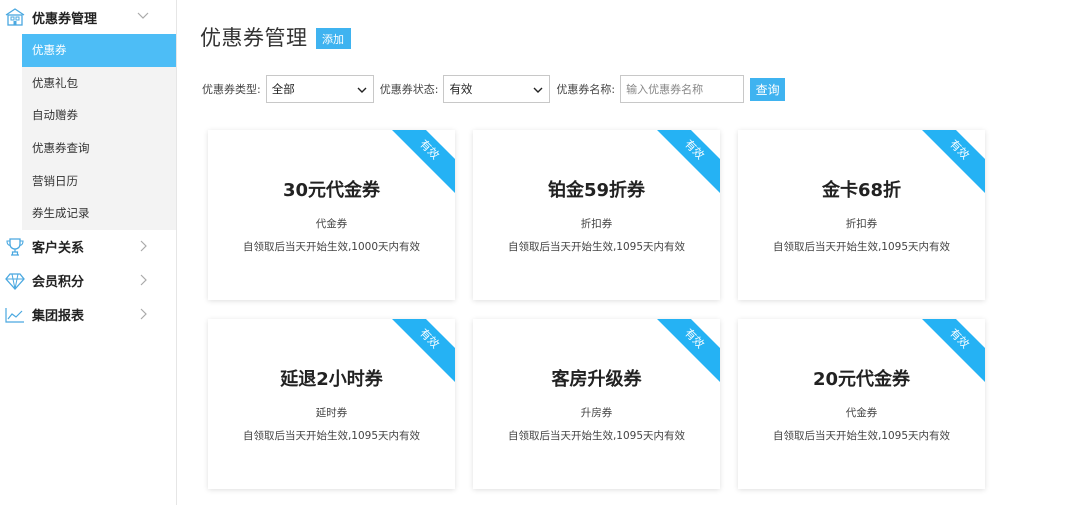 This screenshot has height=505, width=1080. What do you see at coordinates (58, 249) in the screenshot?
I see `menu-group-label: 客户关系` at bounding box center [58, 249].